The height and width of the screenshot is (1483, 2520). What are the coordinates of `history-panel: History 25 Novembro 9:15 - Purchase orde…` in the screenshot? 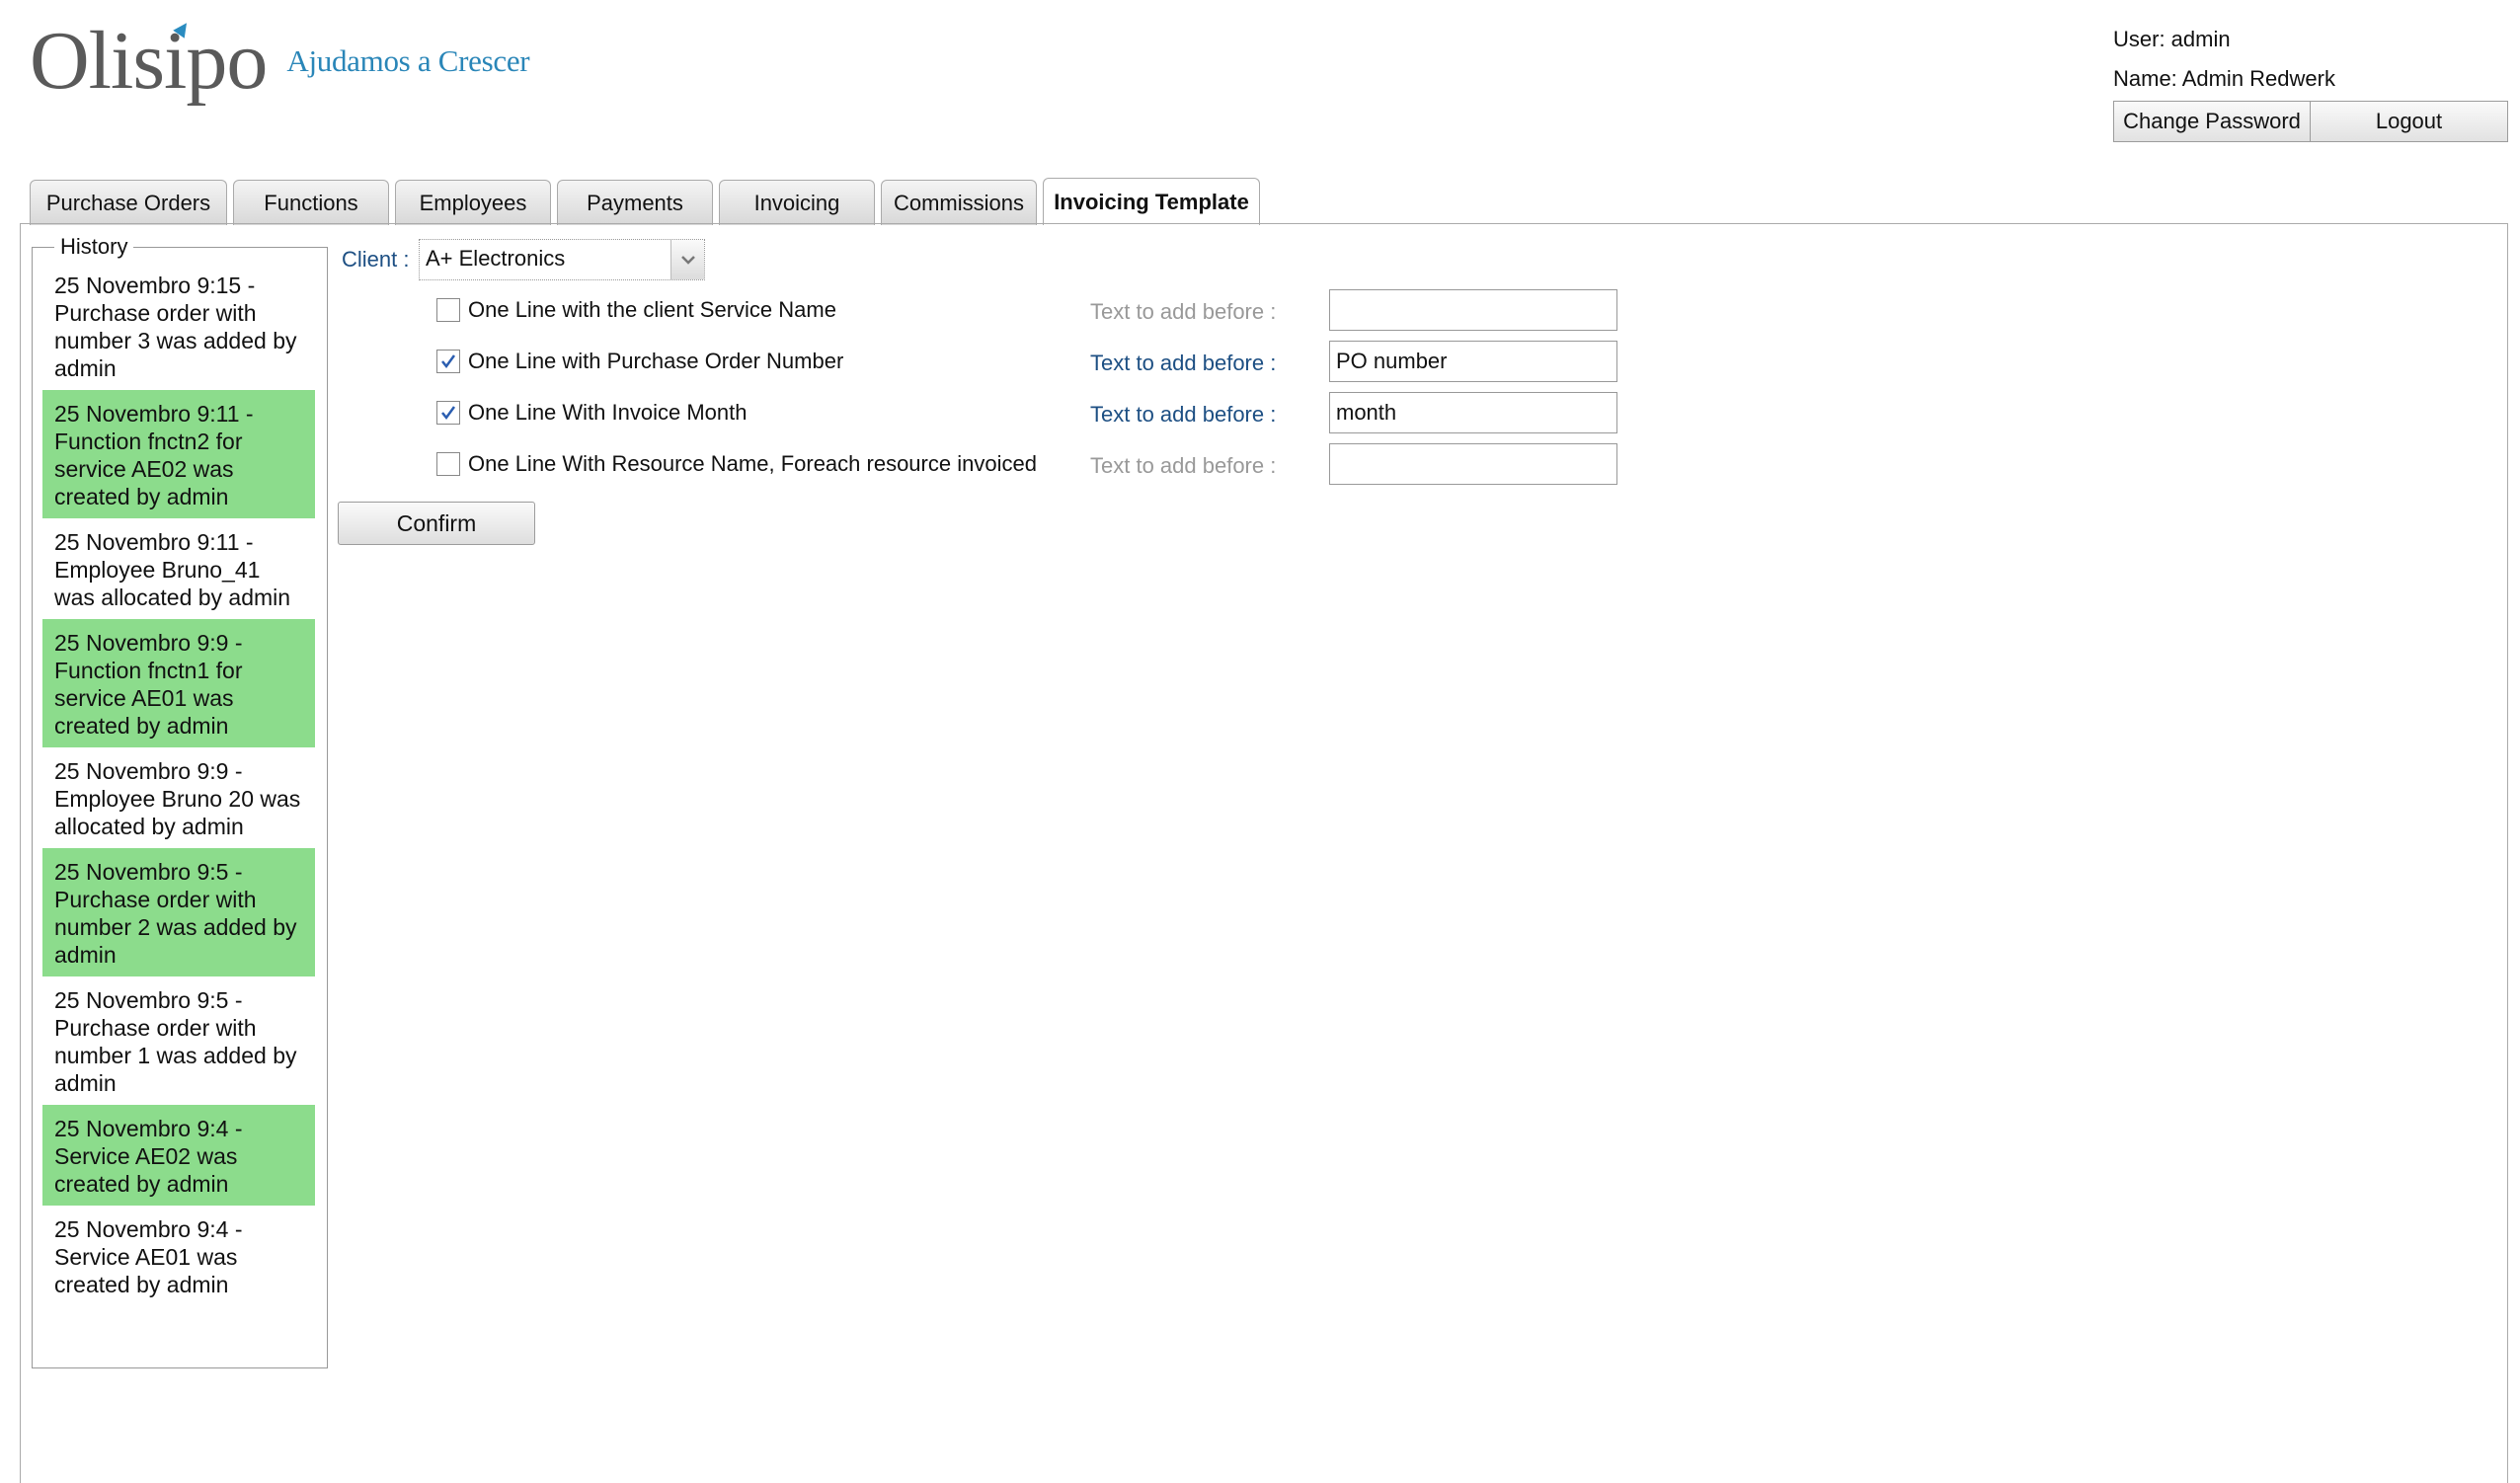 It's located at (180, 801).